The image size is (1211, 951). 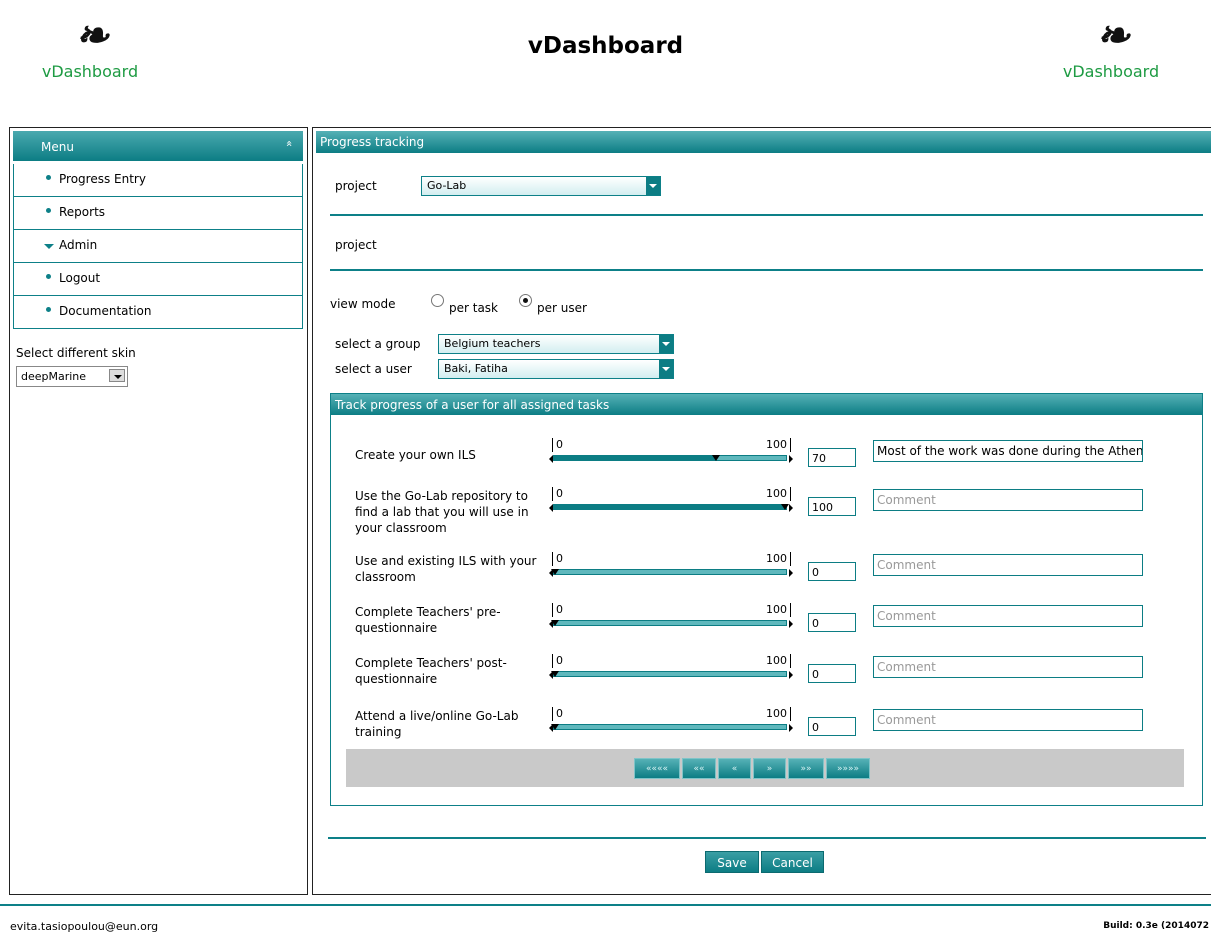 What do you see at coordinates (363, 304) in the screenshot?
I see `view-mode-label: view mode` at bounding box center [363, 304].